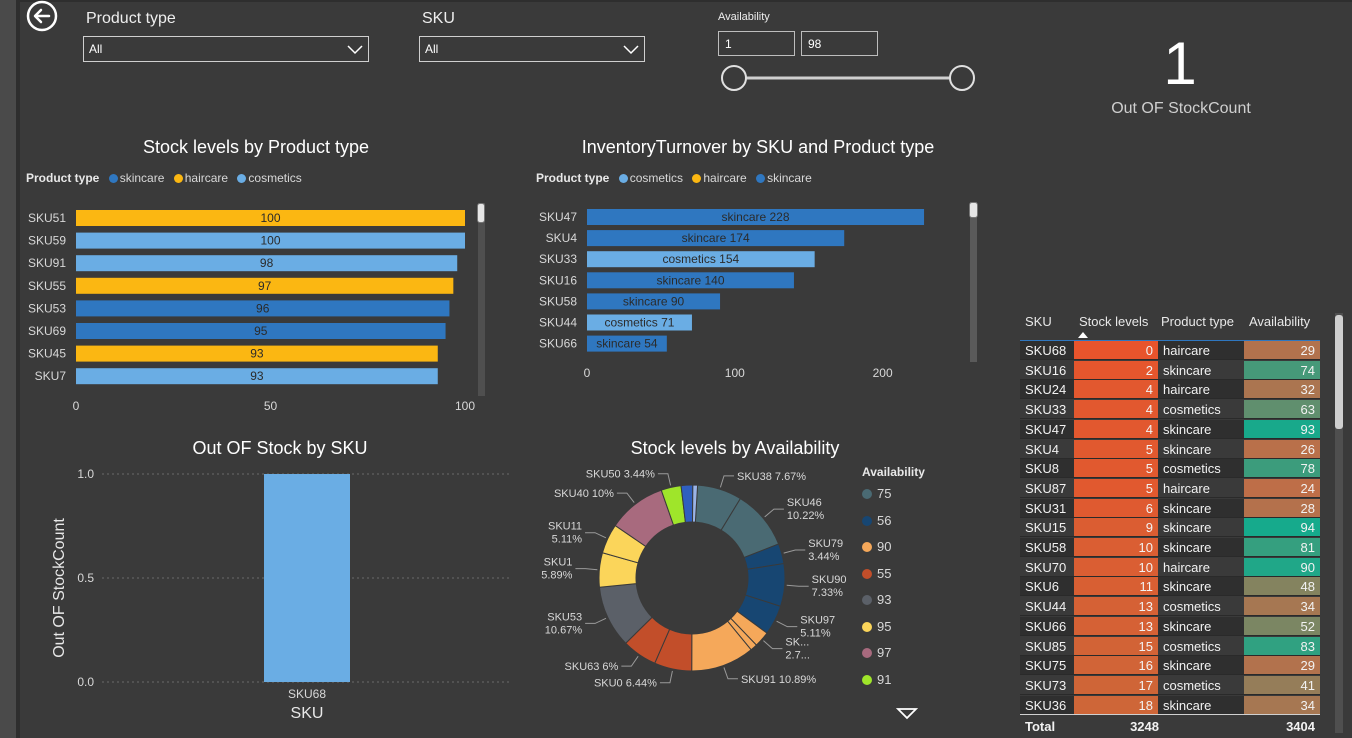 The width and height of the screenshot is (1352, 738). I want to click on legend-dot-cosmetics, so click(242, 178).